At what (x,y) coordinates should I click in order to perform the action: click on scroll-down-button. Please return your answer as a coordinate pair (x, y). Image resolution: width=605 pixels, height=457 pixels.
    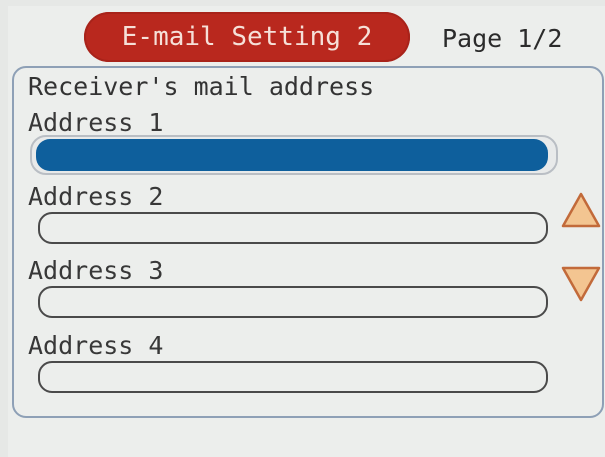
    Looking at the image, I should click on (581, 284).